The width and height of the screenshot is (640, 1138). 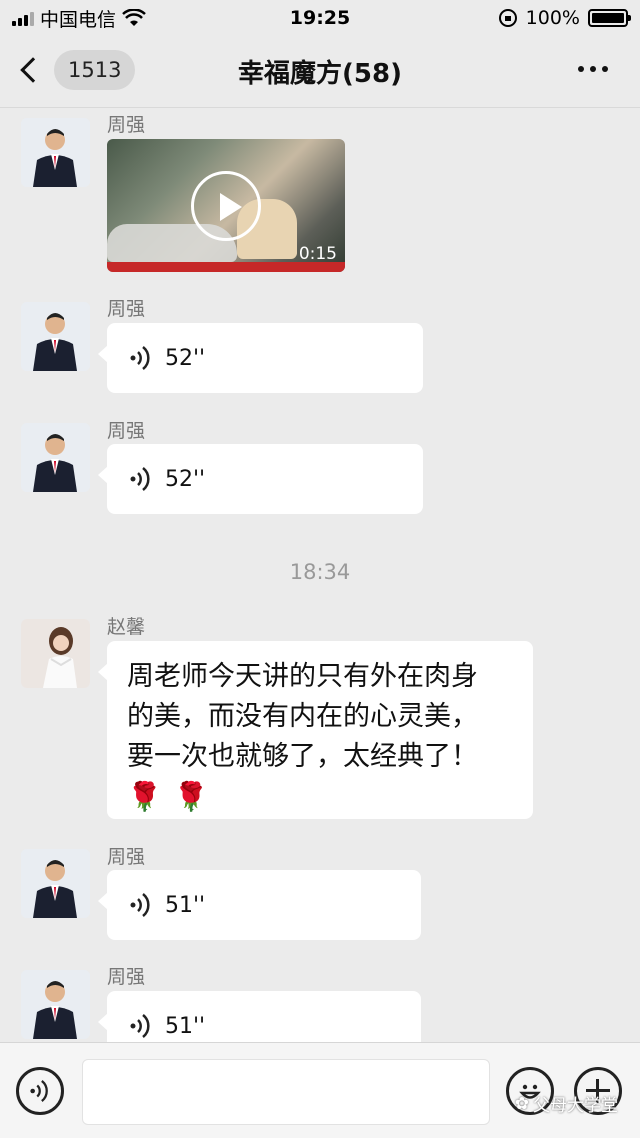 I want to click on message-line: 周老师今天讲的只有外在肉身, so click(x=302, y=676).